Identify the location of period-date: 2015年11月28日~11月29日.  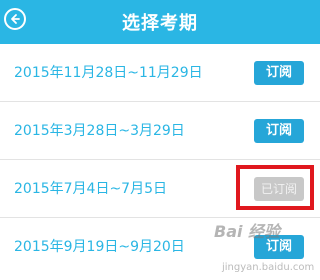
(108, 73).